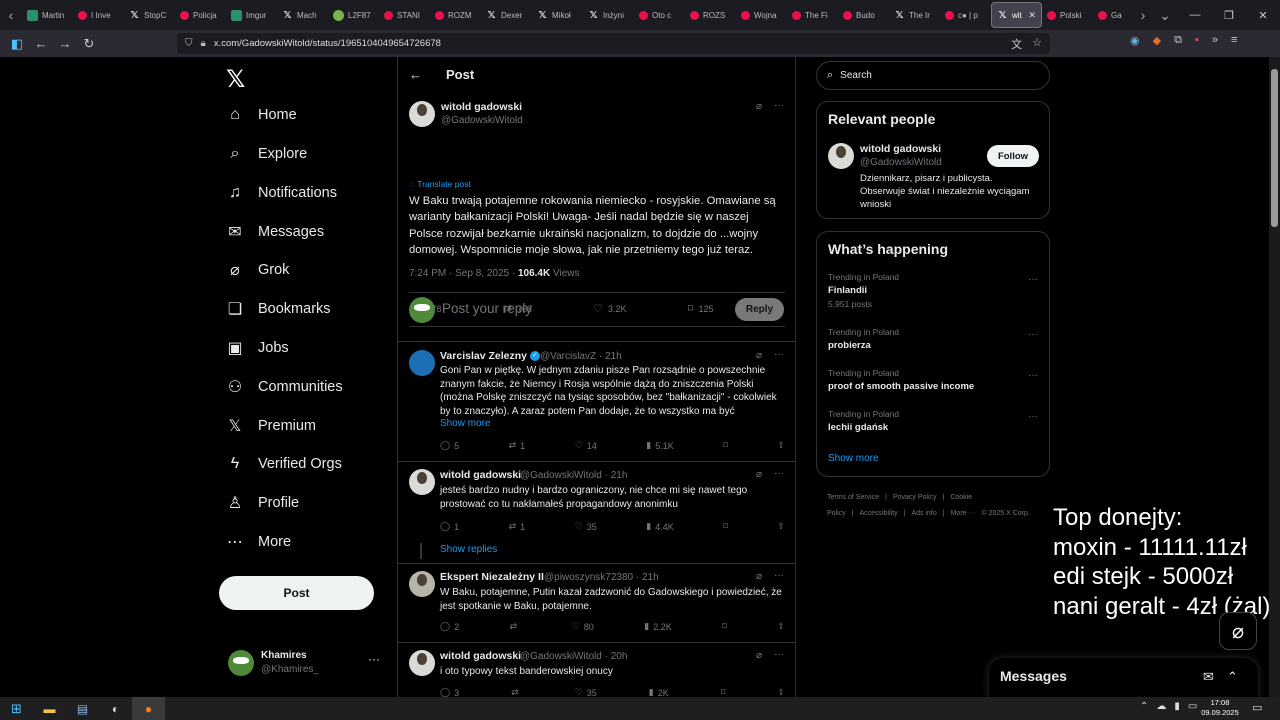 The height and width of the screenshot is (720, 1280). I want to click on views-button: ▮ 4.4K, so click(659, 526).